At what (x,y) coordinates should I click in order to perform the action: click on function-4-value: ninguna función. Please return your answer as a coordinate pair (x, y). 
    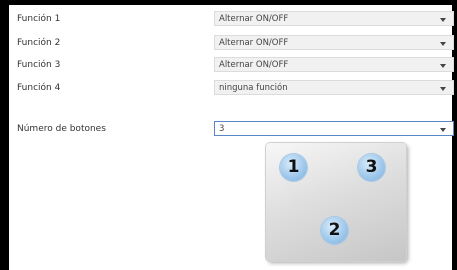
    Looking at the image, I should click on (253, 88).